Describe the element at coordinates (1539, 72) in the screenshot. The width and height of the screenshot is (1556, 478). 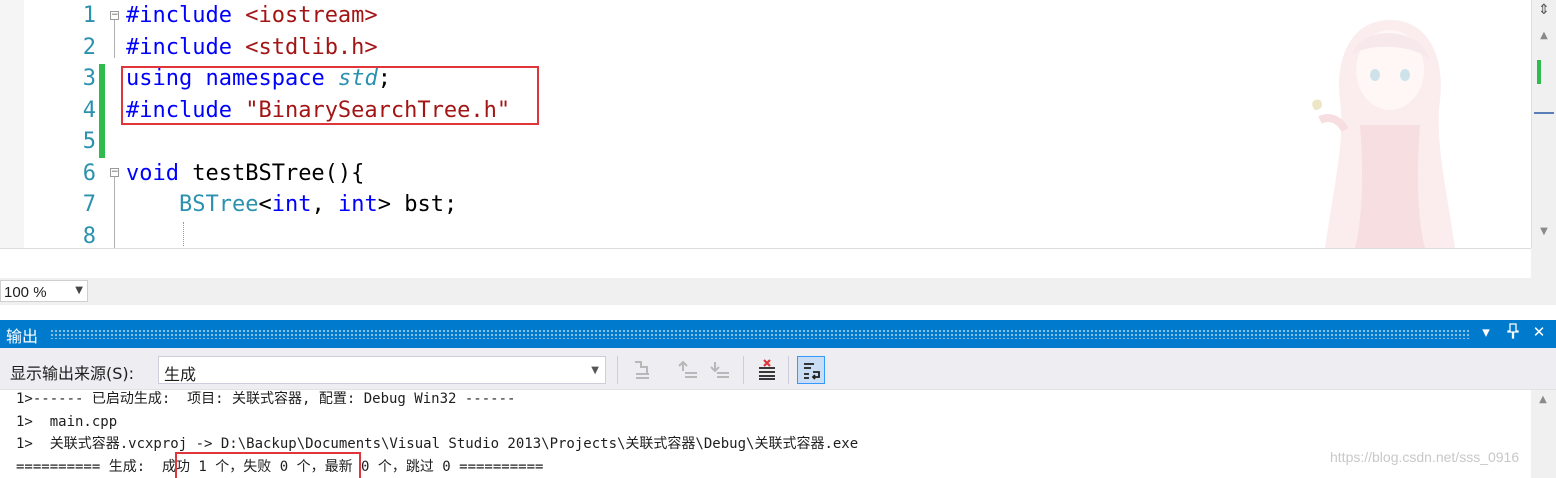
I see `change-marker` at that location.